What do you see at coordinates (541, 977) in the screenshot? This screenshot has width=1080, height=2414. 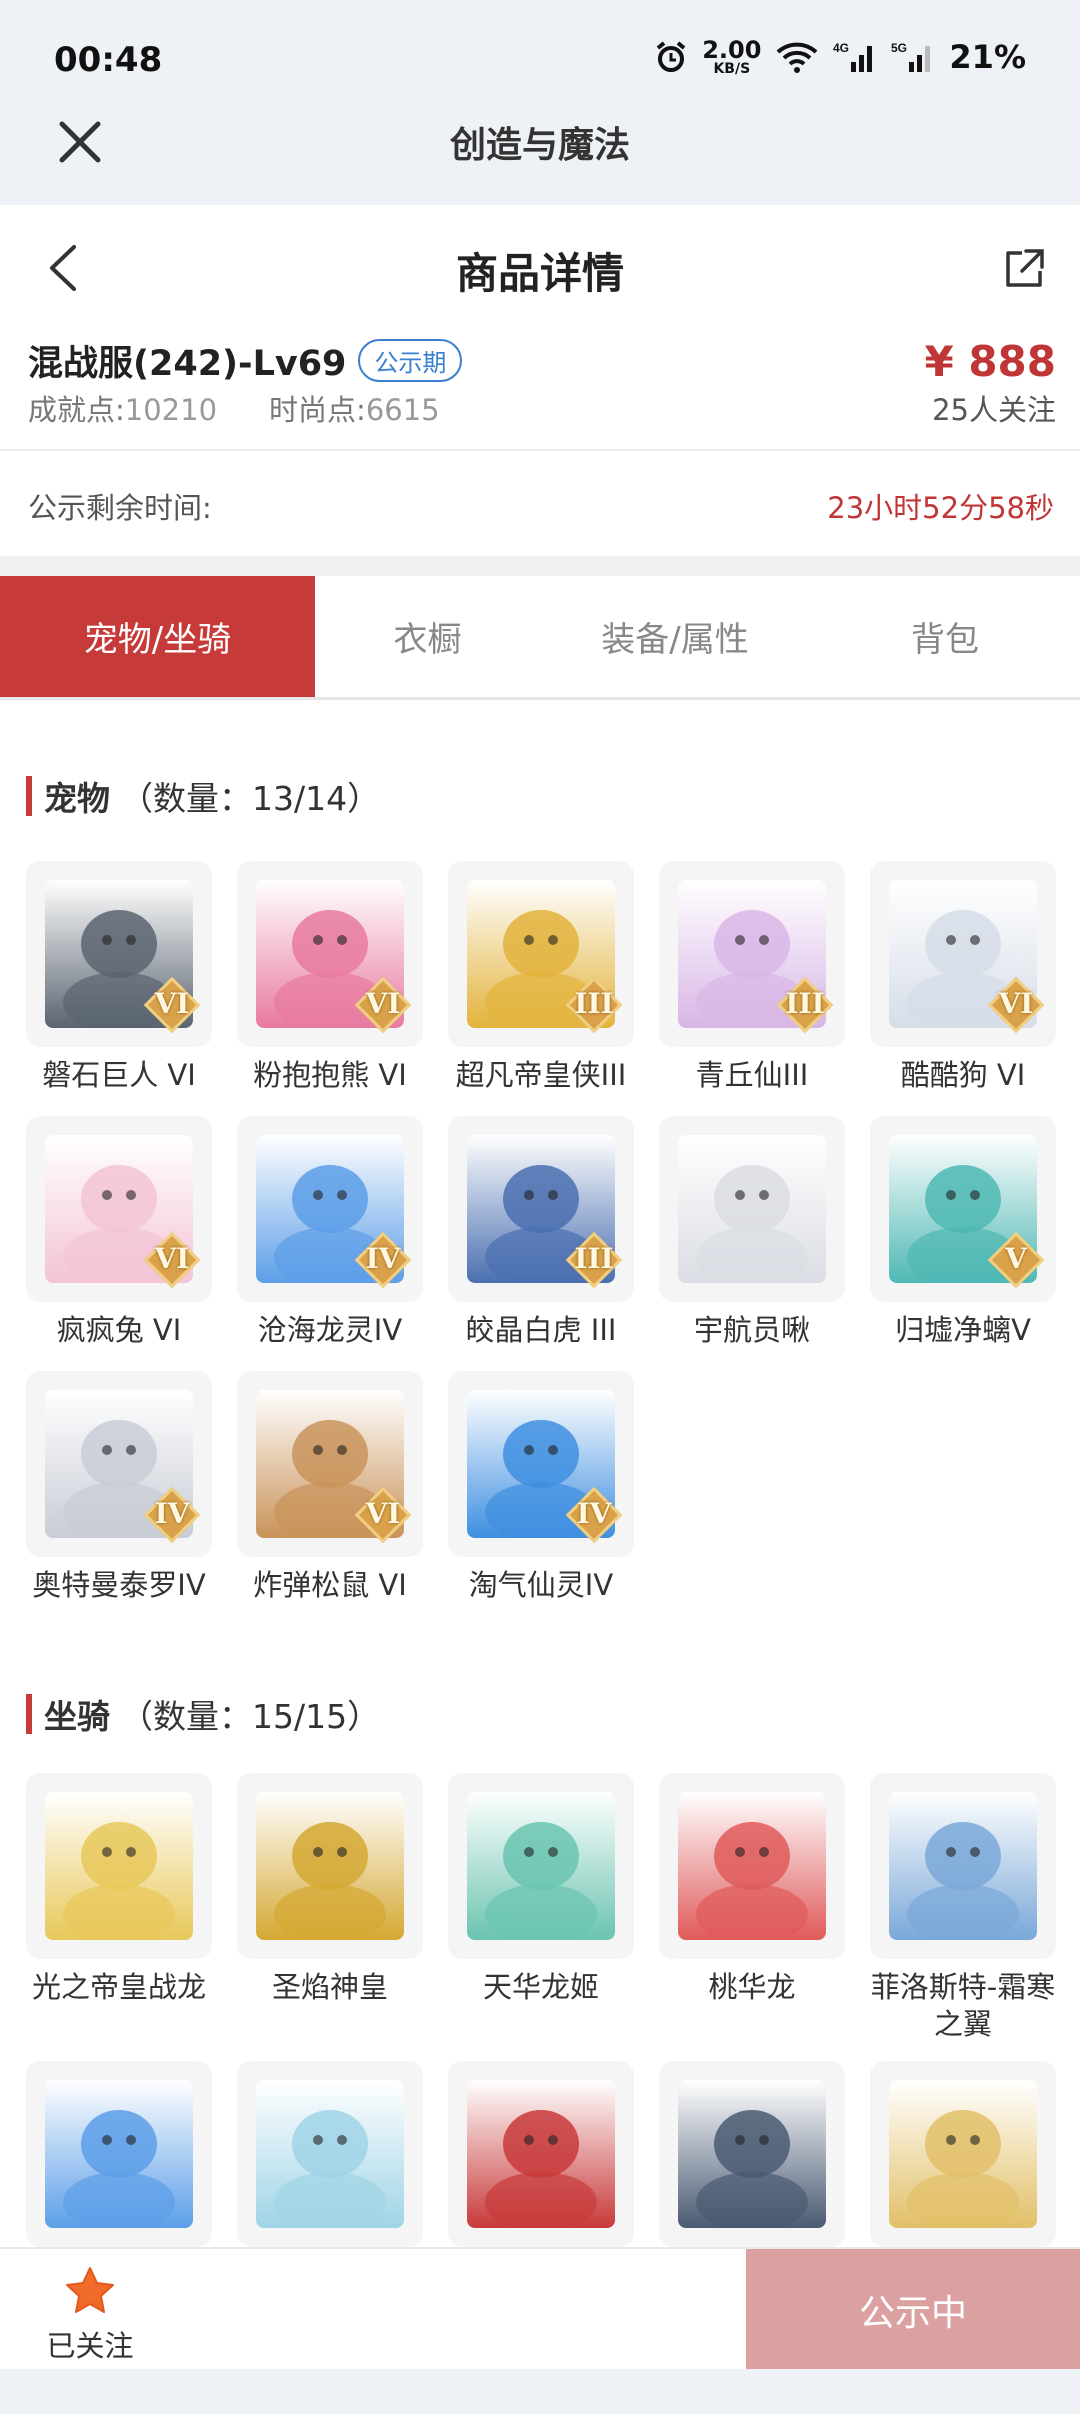 I see `item-cell: III 超凡帝皇侠III` at bounding box center [541, 977].